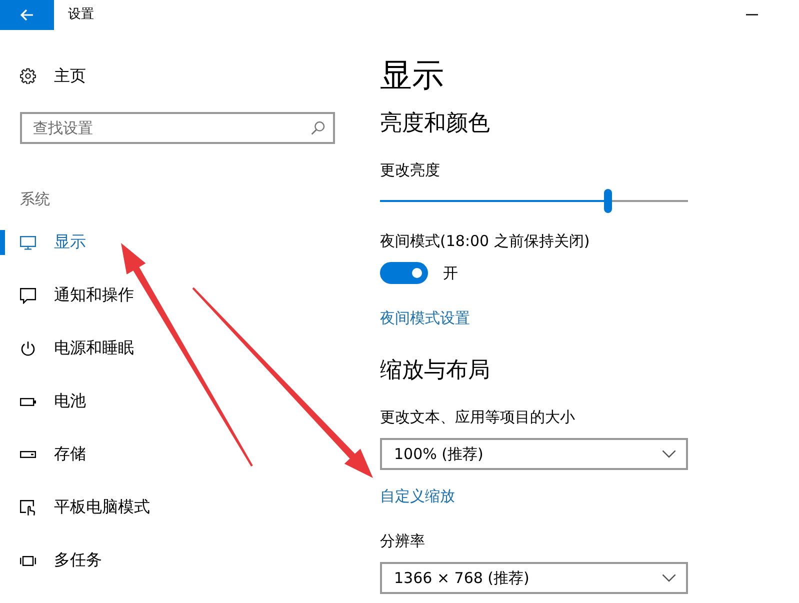 The image size is (799, 603). I want to click on page-title: 显示, so click(412, 75).